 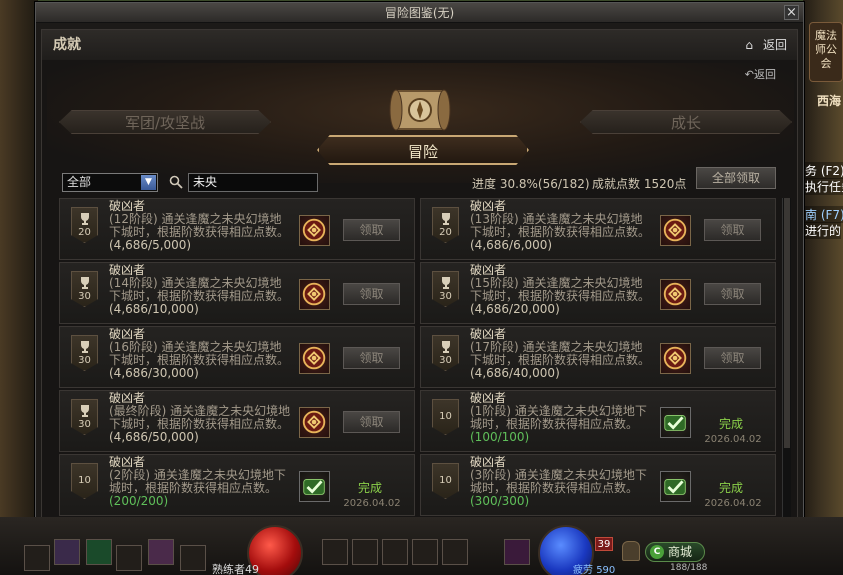 What do you see at coordinates (558, 481) in the screenshot?
I see `achievement-desc: (3阶段) 通关逢魔之未央幻境地下城时，根据阶数获得相应点数。` at bounding box center [558, 481].